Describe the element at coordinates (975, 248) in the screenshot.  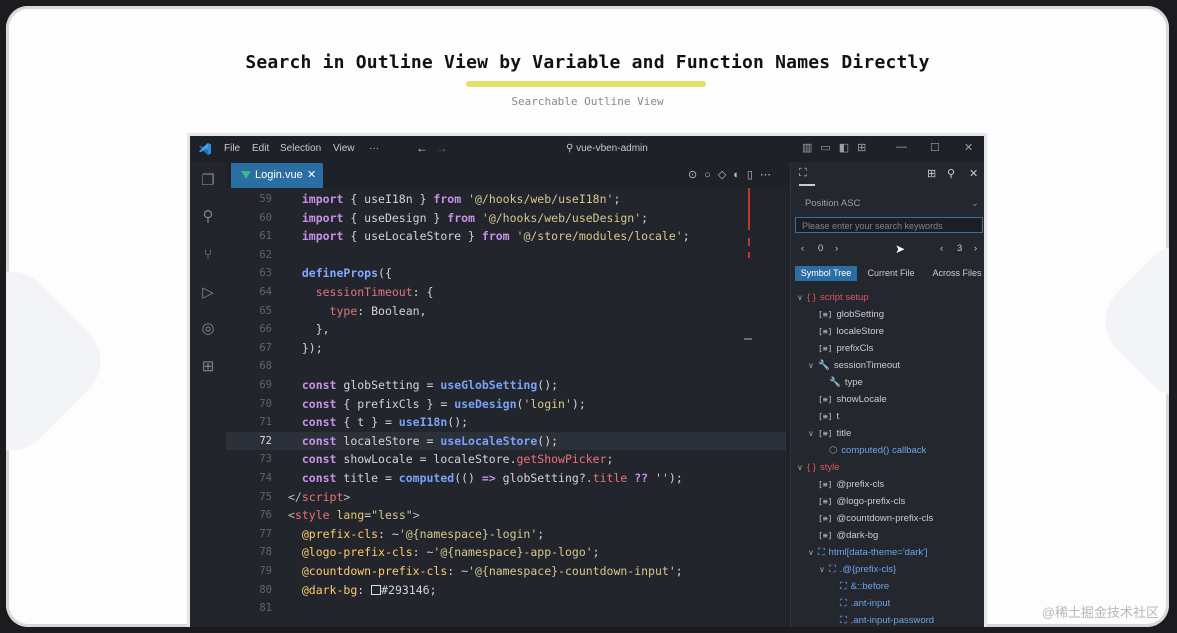
I see `next-page-icon: ›` at that location.